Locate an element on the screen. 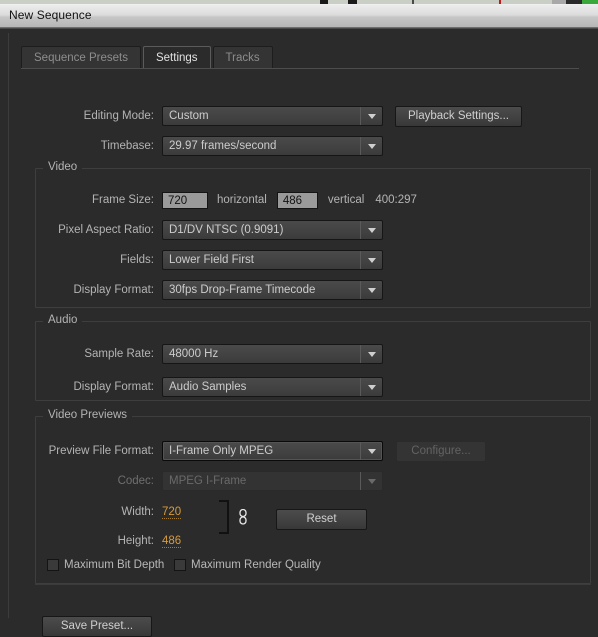  codec-row: Codec: MPEG I-Frame is located at coordinates (301, 481).